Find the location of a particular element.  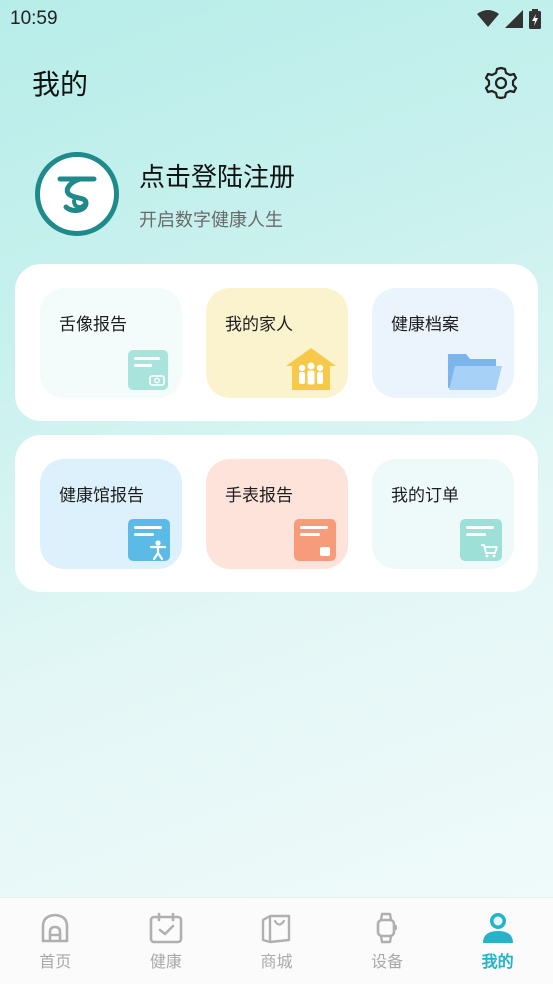

tile-my-family: 我的家人 is located at coordinates (277, 342).